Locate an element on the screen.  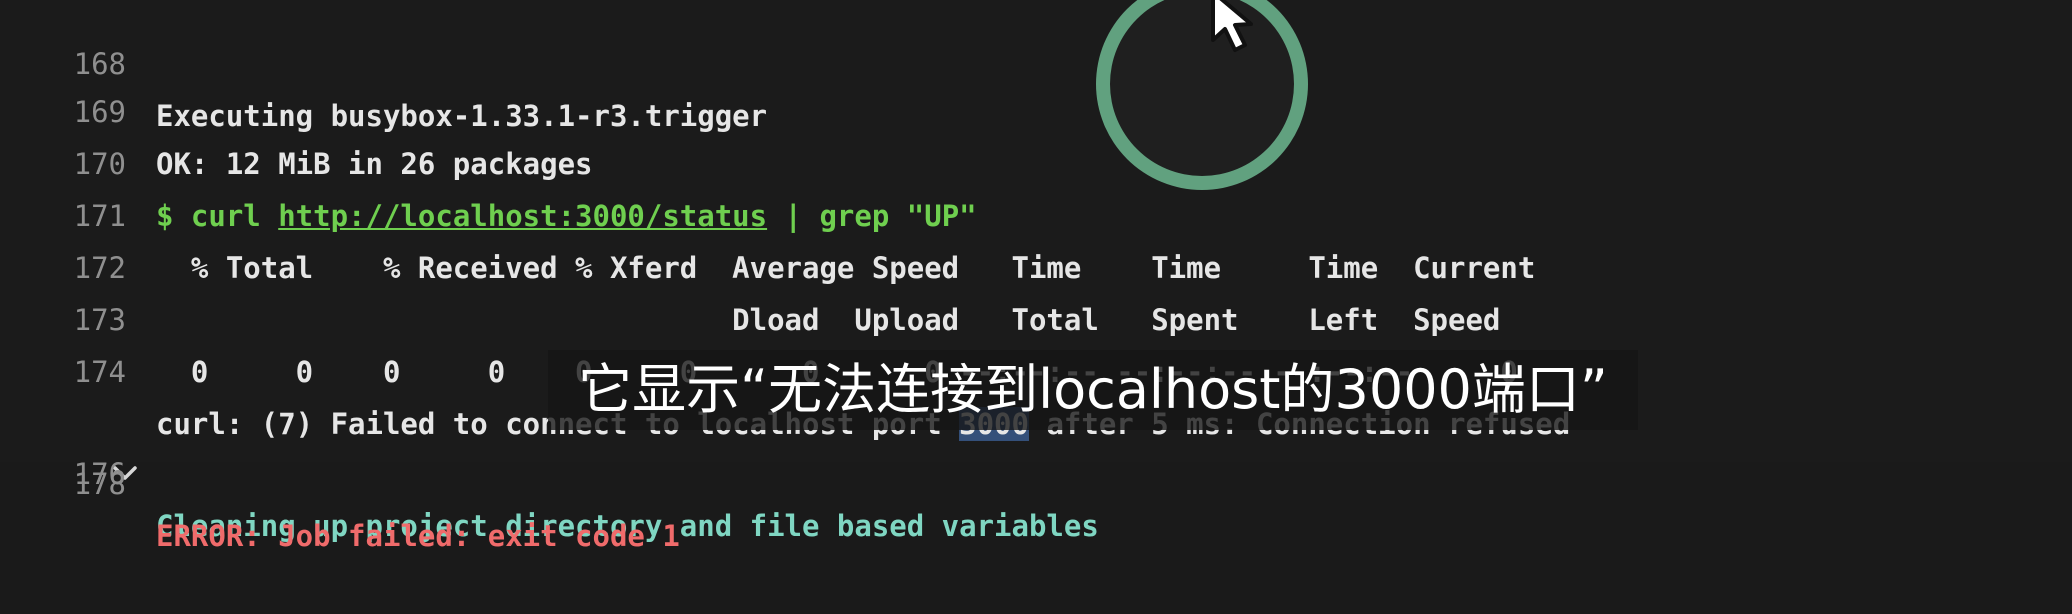
line-number: 178 is located at coordinates (99, 484).